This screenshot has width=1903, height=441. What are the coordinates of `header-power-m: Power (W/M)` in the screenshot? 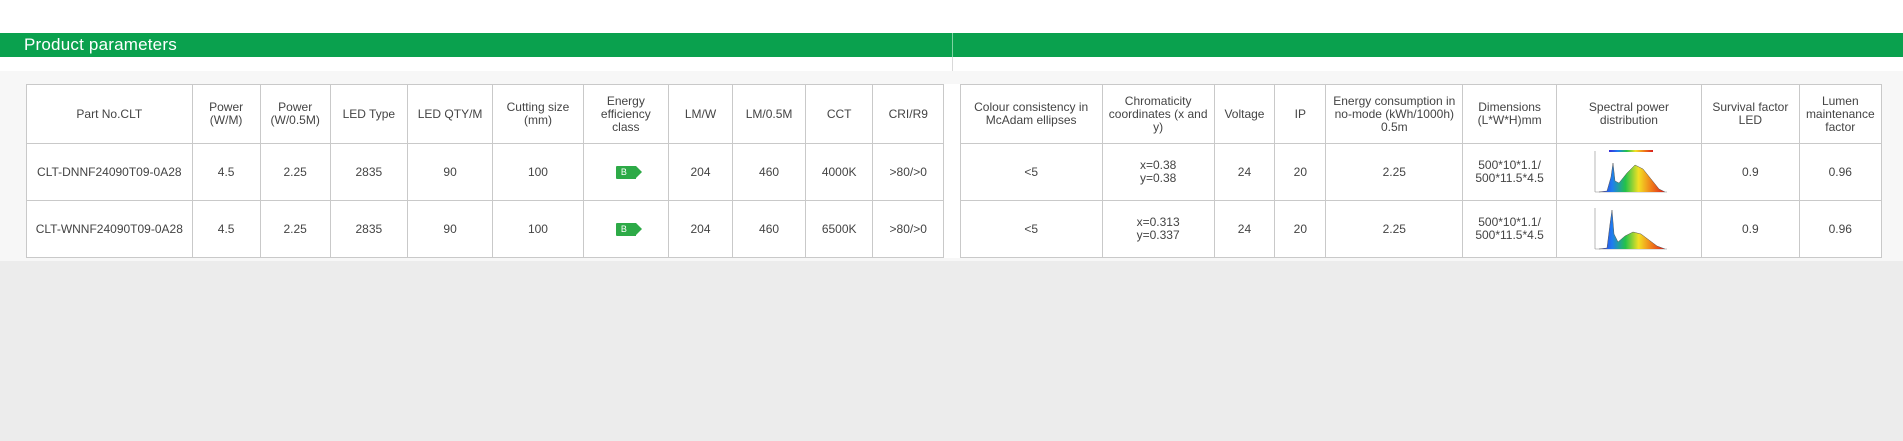 It's located at (226, 114).